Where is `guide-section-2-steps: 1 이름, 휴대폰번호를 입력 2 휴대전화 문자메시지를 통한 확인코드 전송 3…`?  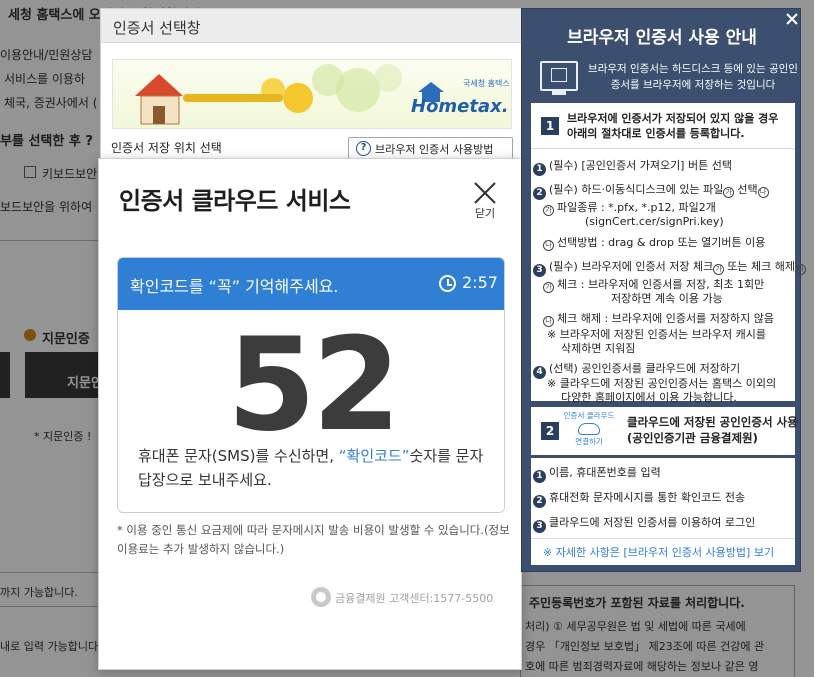 guide-section-2-steps: 1 이름, 휴대폰번호를 입력 2 휴대전화 문자메시지를 통한 확인코드 전송 3… is located at coordinates (663, 511).